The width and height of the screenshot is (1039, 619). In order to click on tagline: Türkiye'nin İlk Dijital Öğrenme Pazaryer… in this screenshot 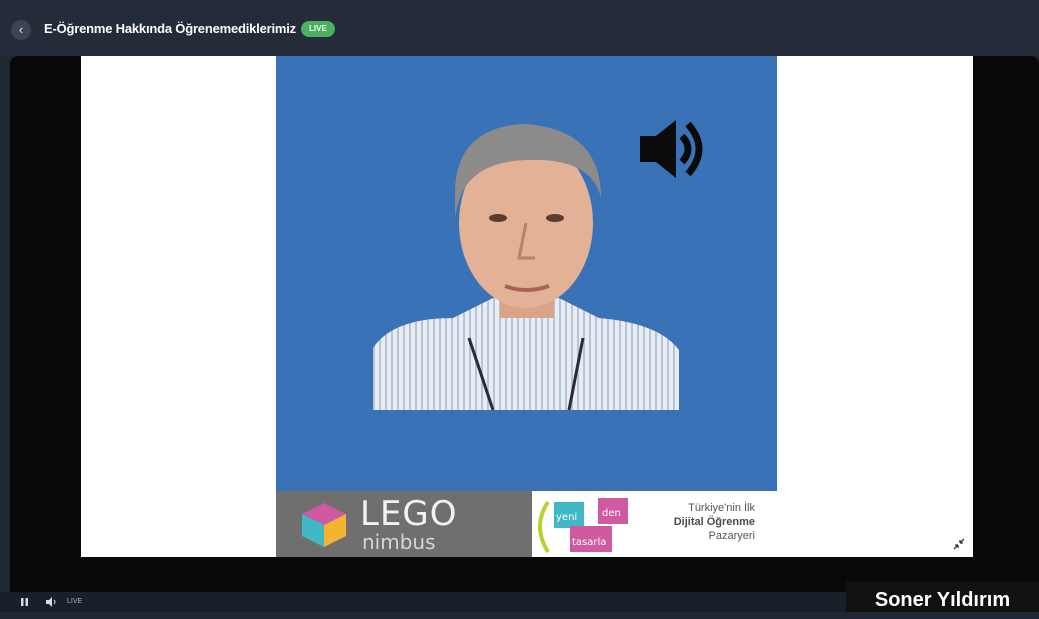, I will do `click(705, 522)`.